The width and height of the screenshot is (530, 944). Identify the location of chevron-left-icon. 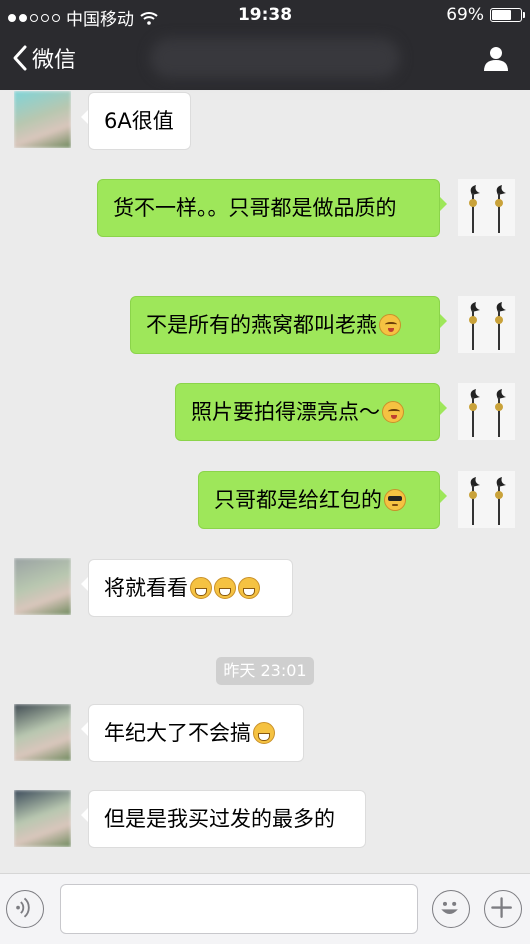
(20, 58).